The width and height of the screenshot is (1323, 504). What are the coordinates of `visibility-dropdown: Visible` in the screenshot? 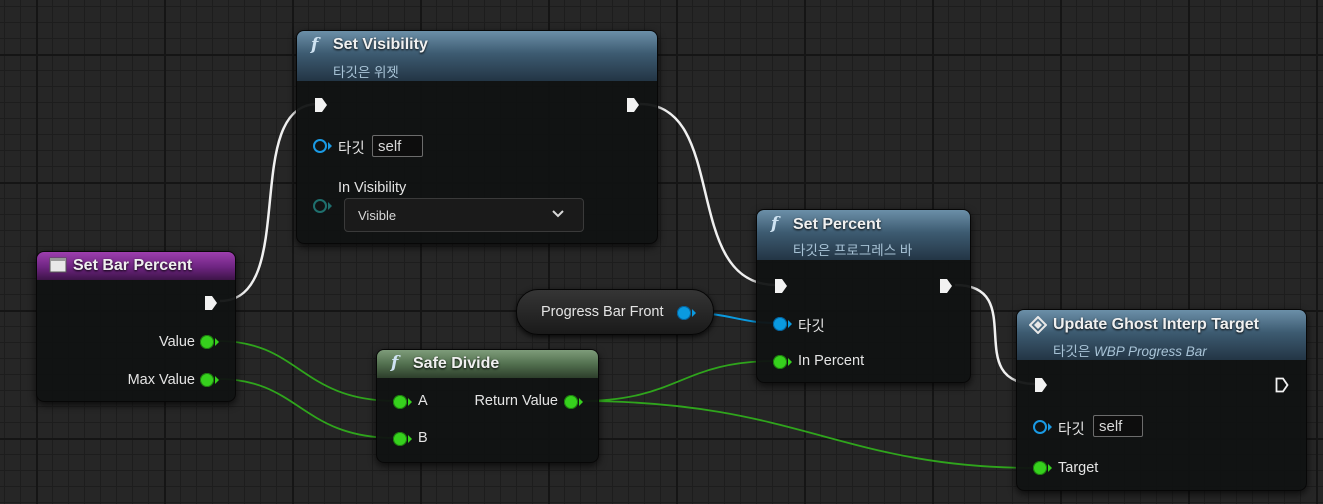 It's located at (464, 215).